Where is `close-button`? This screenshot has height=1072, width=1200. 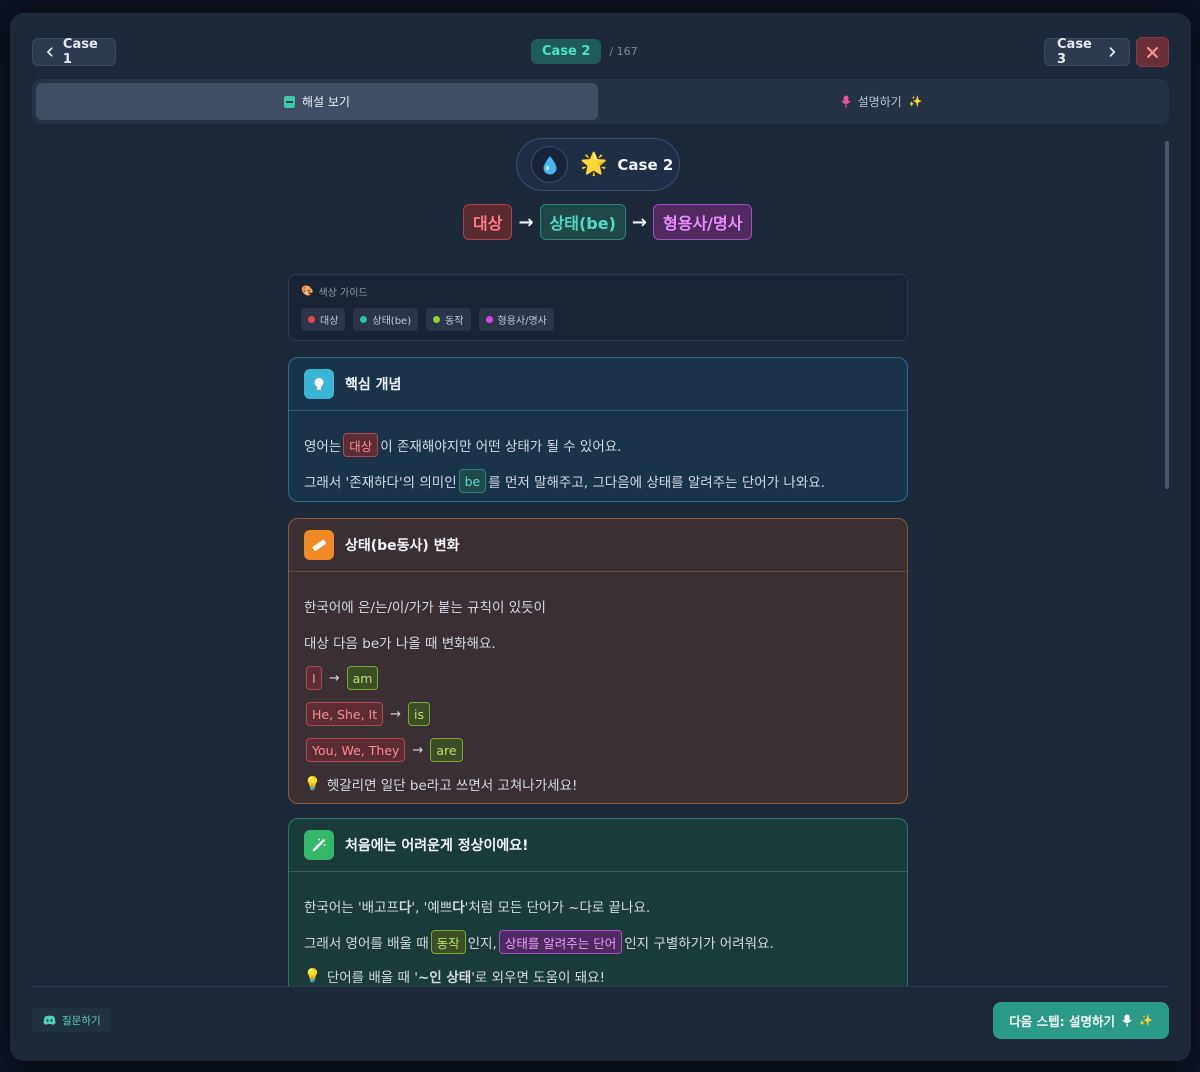 close-button is located at coordinates (1152, 52).